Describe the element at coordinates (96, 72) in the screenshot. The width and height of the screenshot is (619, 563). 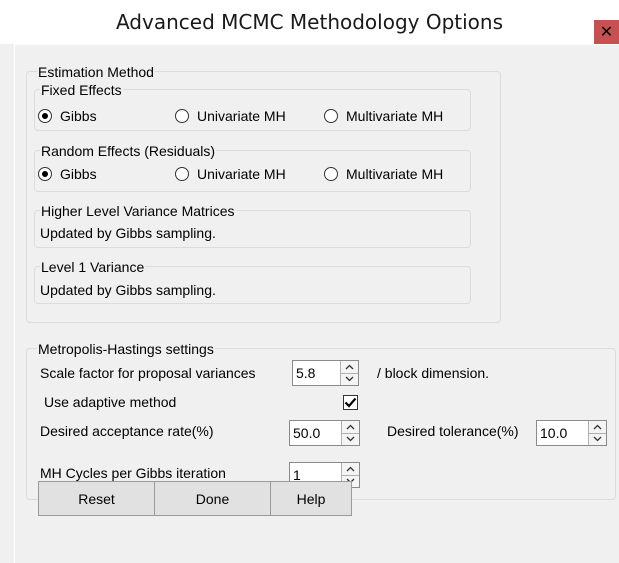
I see `estimation-method-label: Estimation Method` at that location.